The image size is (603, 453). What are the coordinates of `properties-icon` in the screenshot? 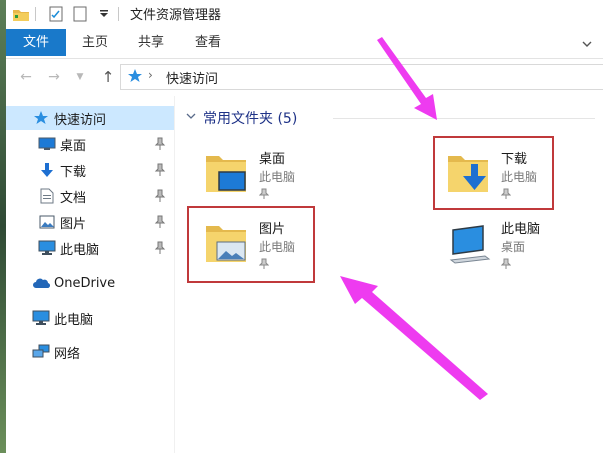 It's located at (56, 14).